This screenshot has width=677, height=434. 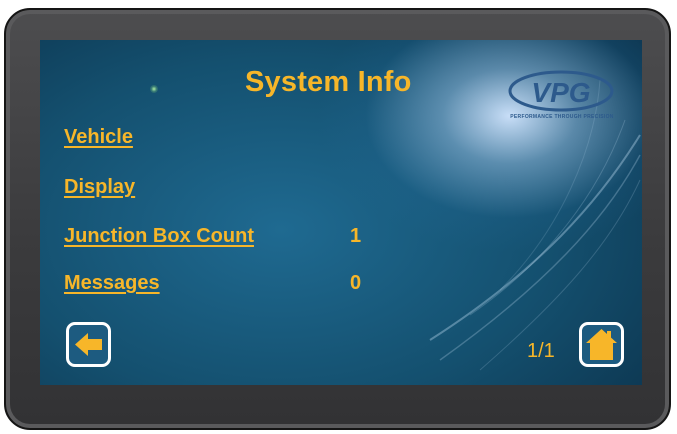 What do you see at coordinates (159, 236) in the screenshot?
I see `junction-box-count-link: Junction Box Count` at bounding box center [159, 236].